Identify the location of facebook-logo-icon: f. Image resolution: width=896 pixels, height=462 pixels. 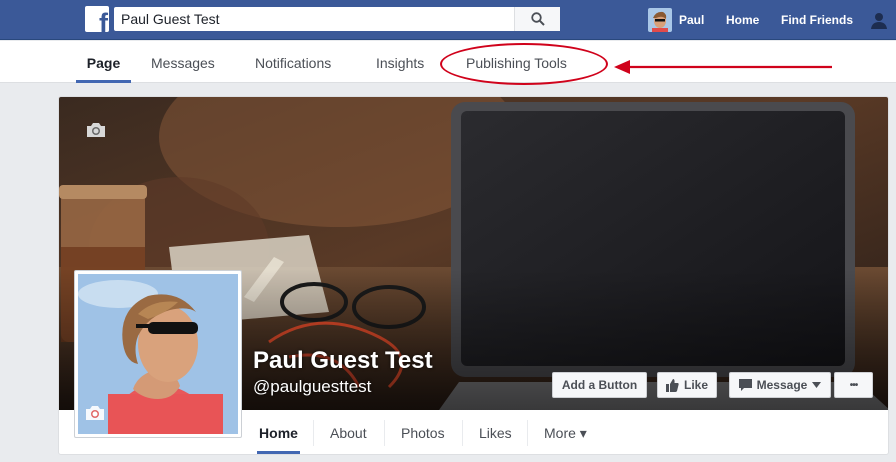
(97, 19).